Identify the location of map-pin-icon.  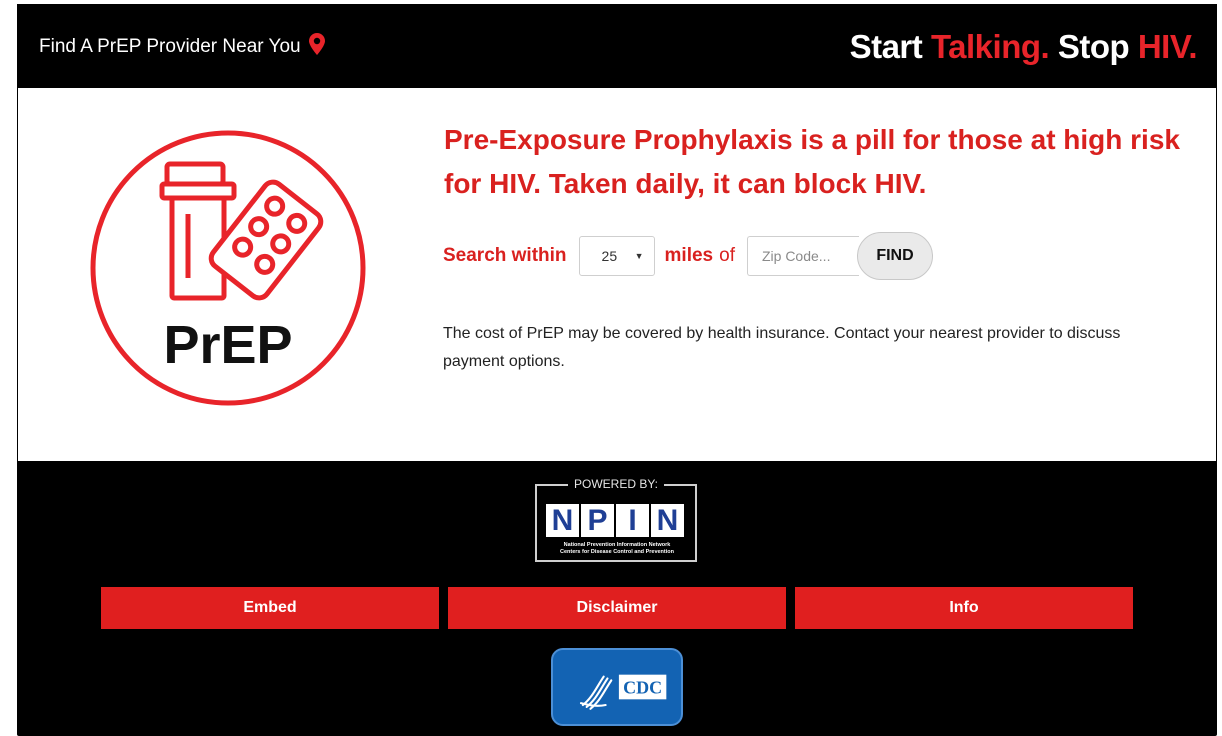
(316, 44).